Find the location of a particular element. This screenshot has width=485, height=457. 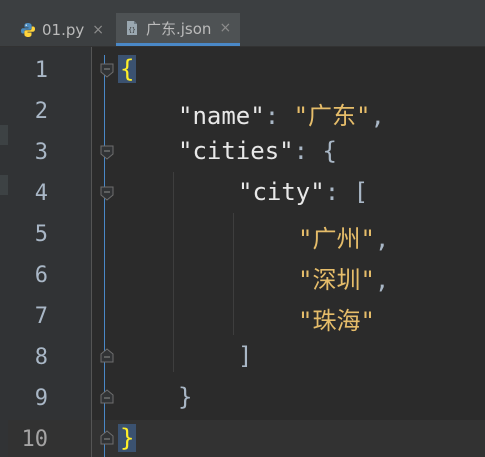

json-string: "珠海" is located at coordinates (336, 321).